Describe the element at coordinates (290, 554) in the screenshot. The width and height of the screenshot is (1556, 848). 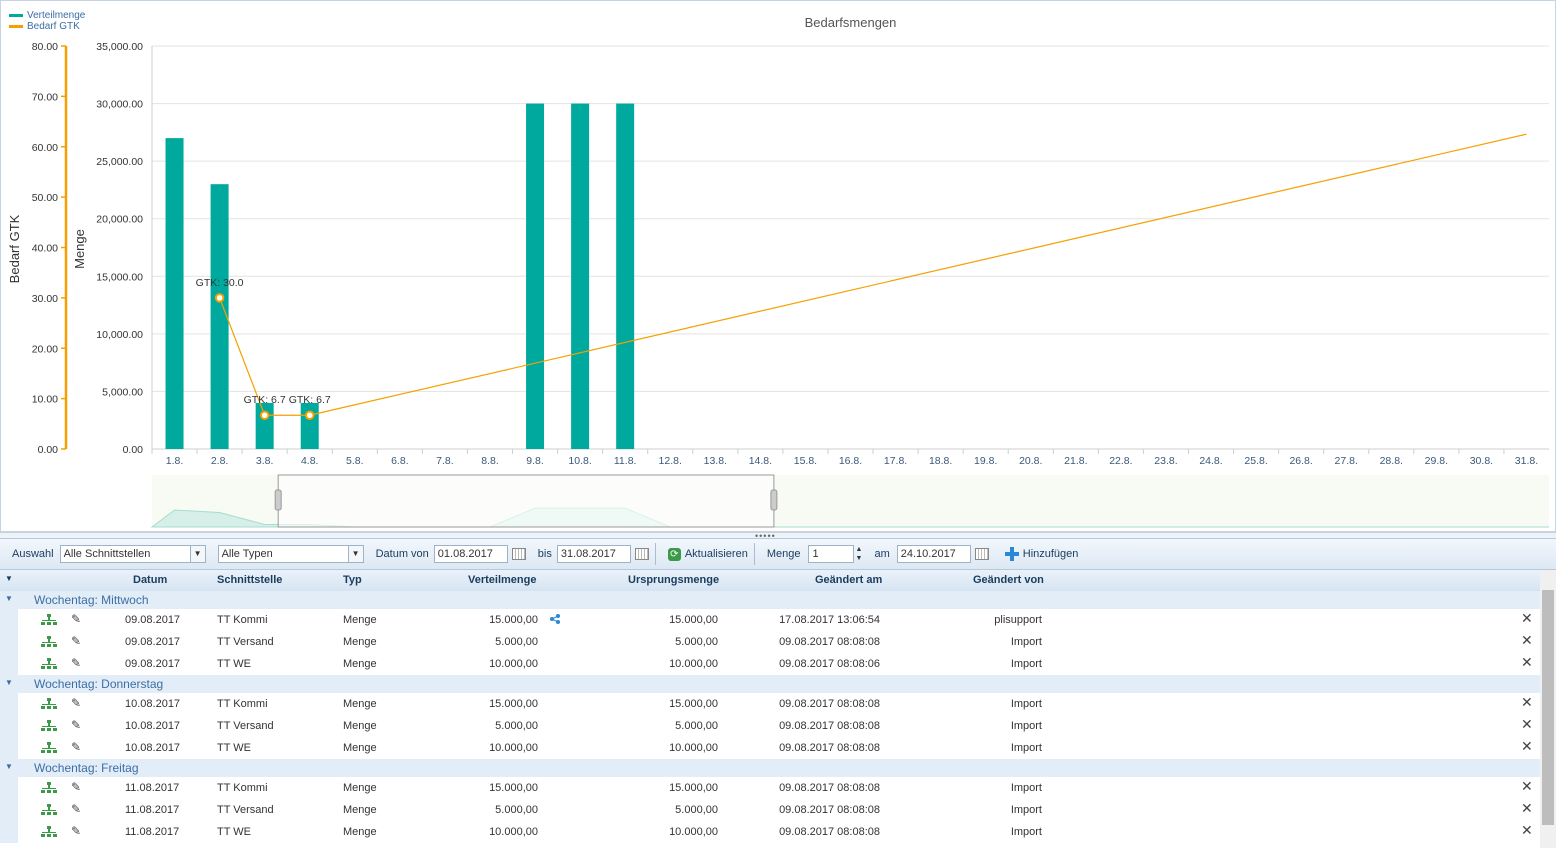
I see `typ-select: Alle Typen ▼` at that location.